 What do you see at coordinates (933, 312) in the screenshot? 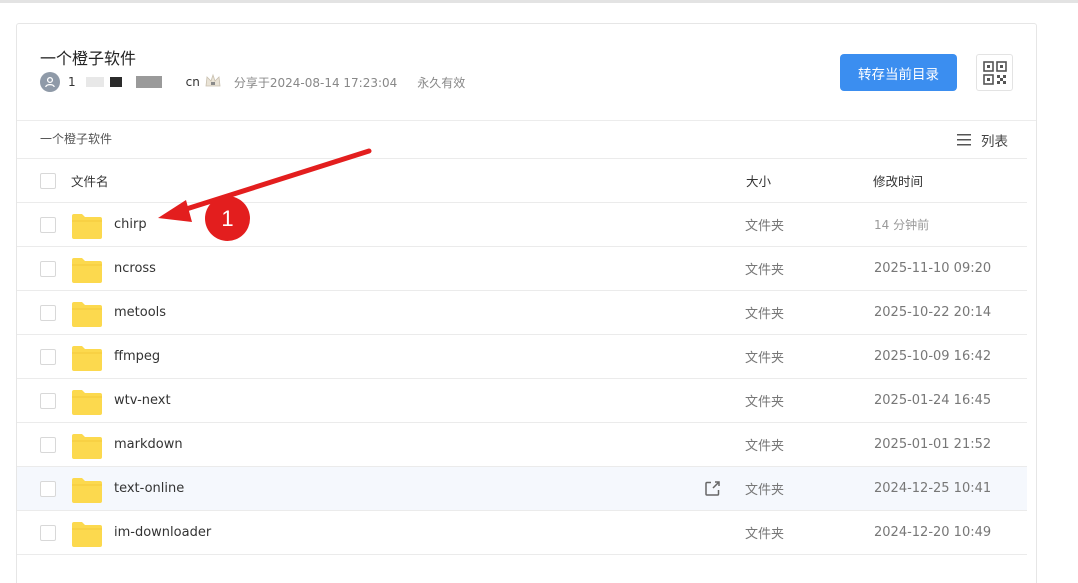
I see `file-modified-time: 2025-10-22 20:14` at bounding box center [933, 312].